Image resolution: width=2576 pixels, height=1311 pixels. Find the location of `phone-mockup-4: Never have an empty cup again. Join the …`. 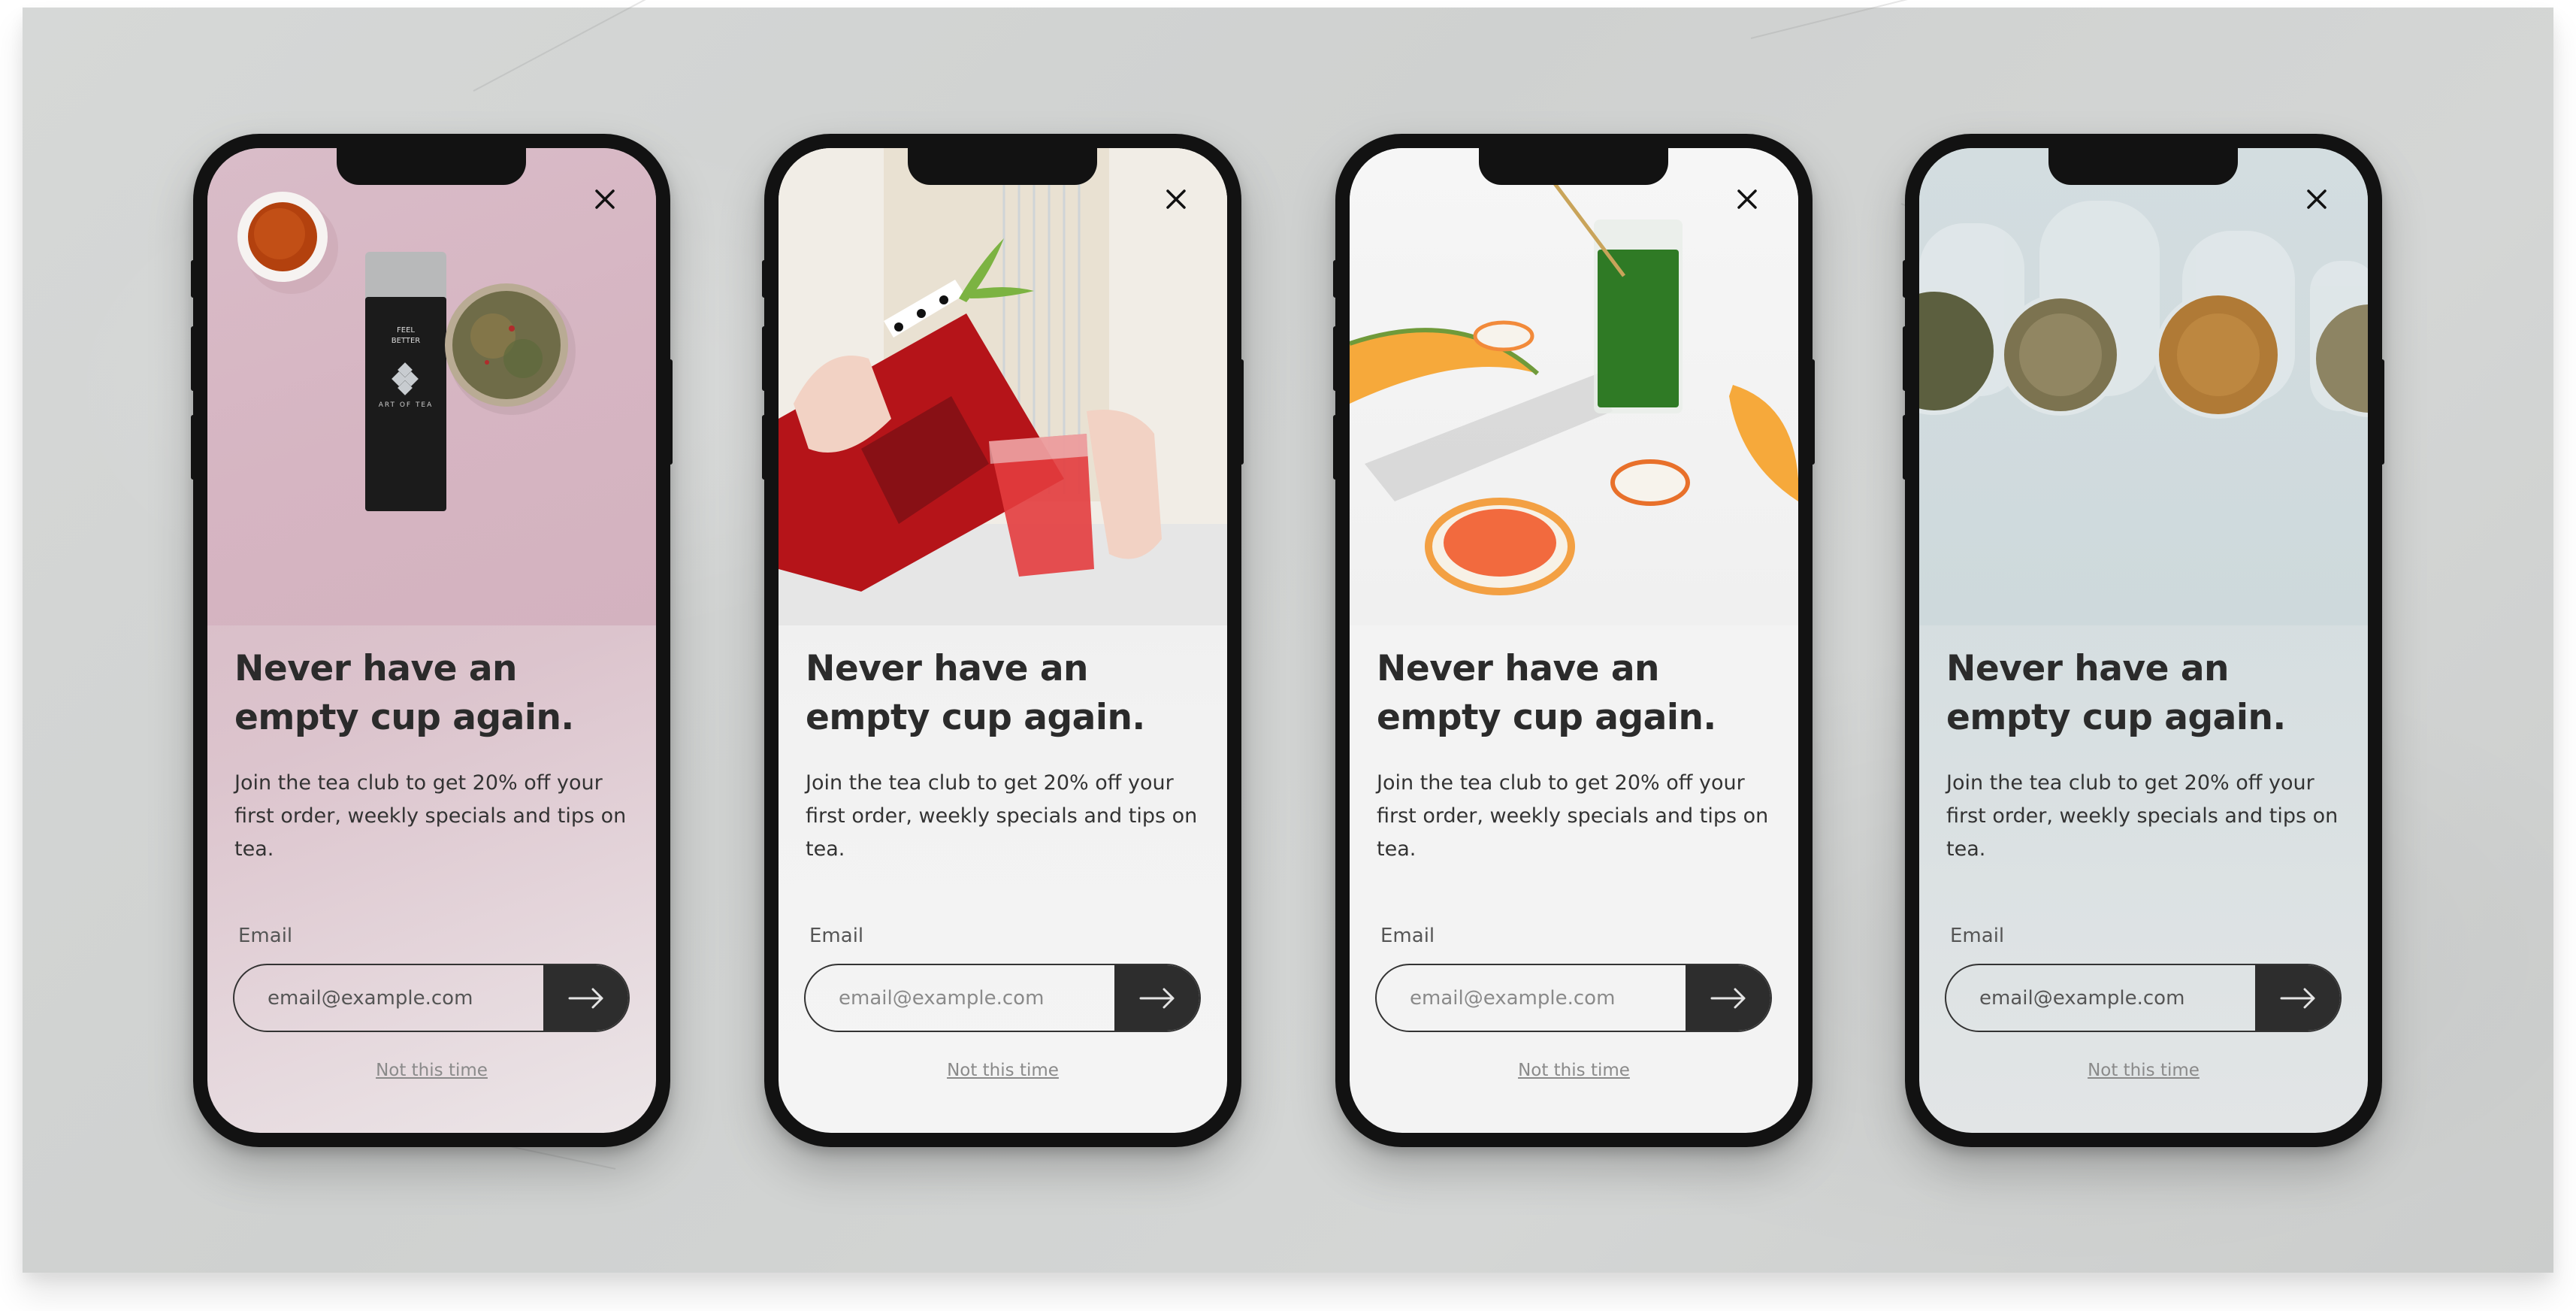

phone-mockup-4: Never have an empty cup again. Join the … is located at coordinates (2143, 640).